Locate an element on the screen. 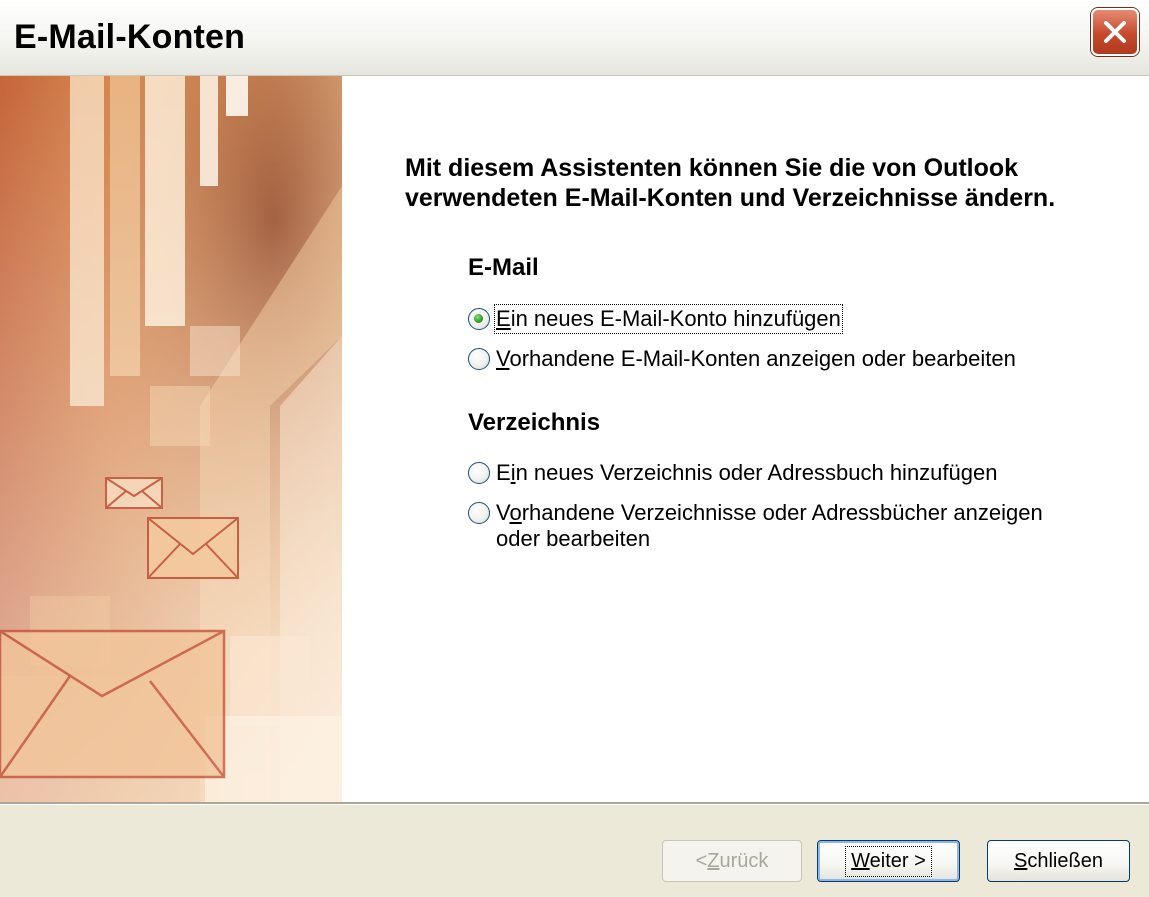  title-bar: E-Mail-Konten is located at coordinates (574, 38).